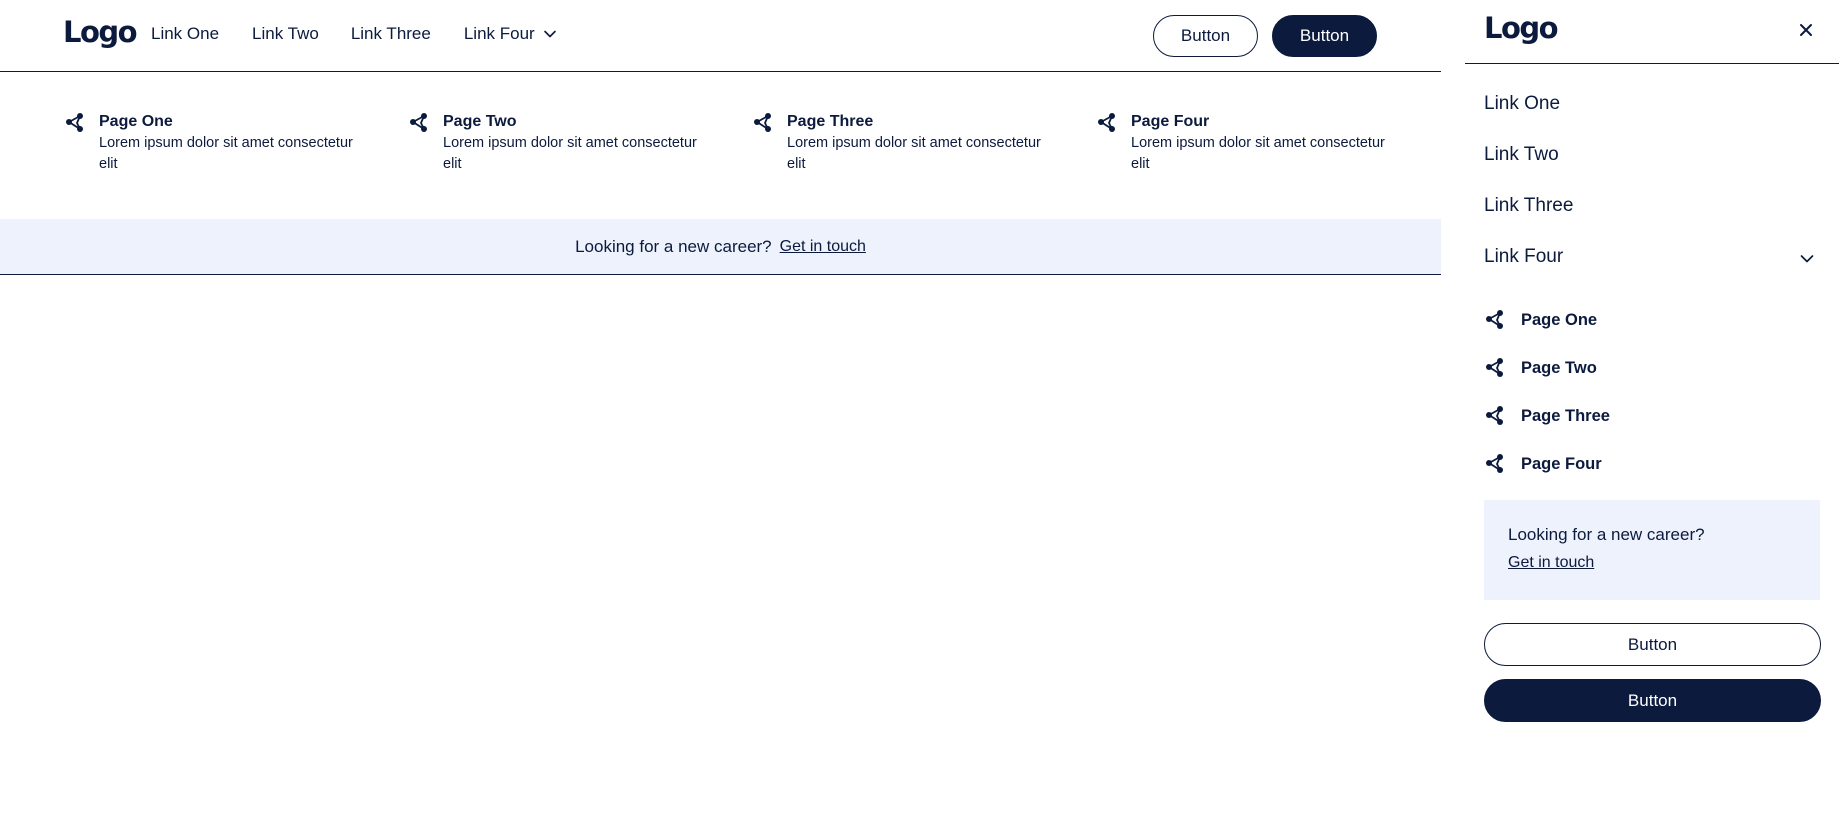 This screenshot has height=816, width=1839. Describe the element at coordinates (100, 32) in the screenshot. I see `logo: Logo` at that location.